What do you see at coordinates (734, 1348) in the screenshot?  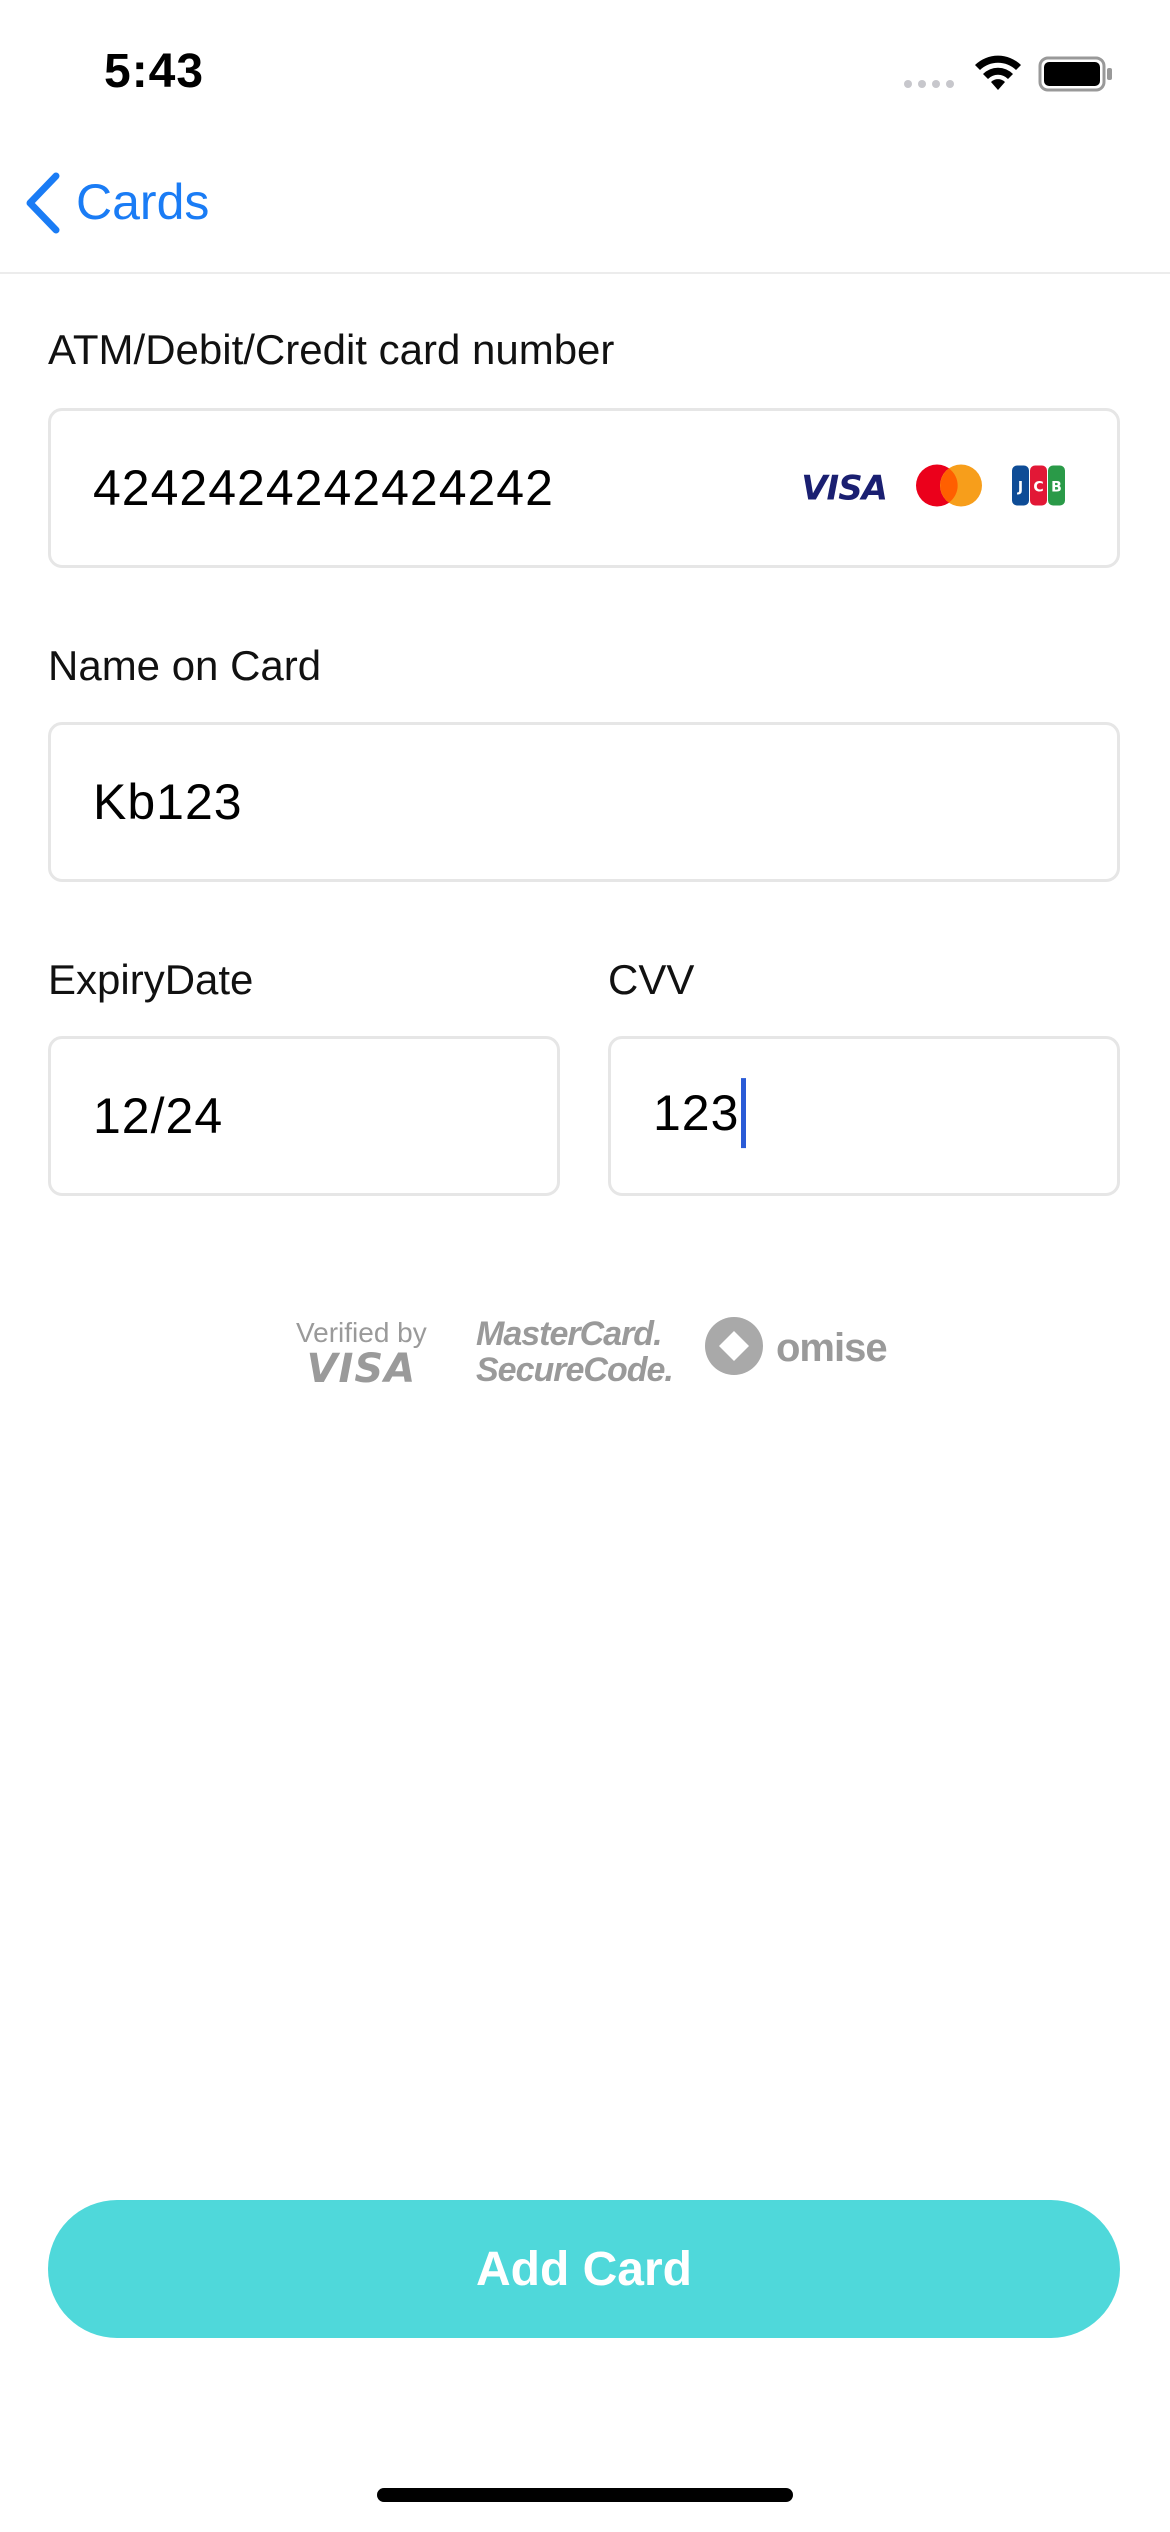 I see `omise-logo-icon` at bounding box center [734, 1348].